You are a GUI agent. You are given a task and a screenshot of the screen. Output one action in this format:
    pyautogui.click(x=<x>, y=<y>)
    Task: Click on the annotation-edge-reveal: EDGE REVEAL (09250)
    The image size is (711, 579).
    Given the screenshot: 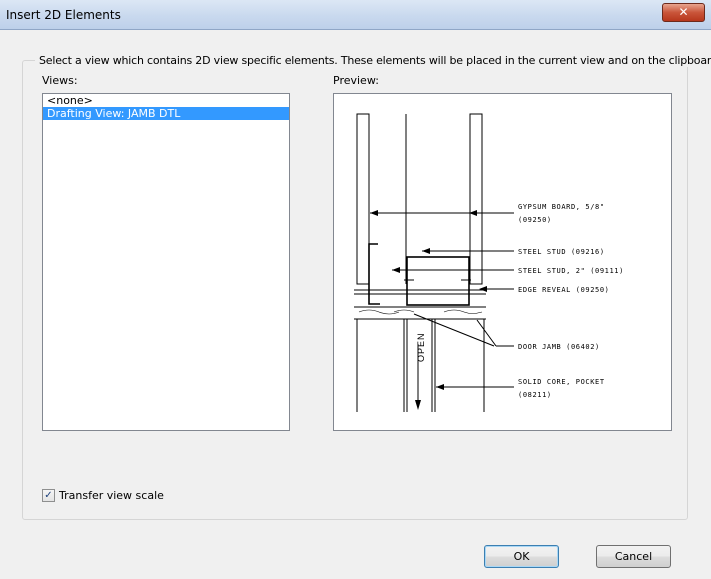 What is the action you would take?
    pyautogui.click(x=563, y=290)
    